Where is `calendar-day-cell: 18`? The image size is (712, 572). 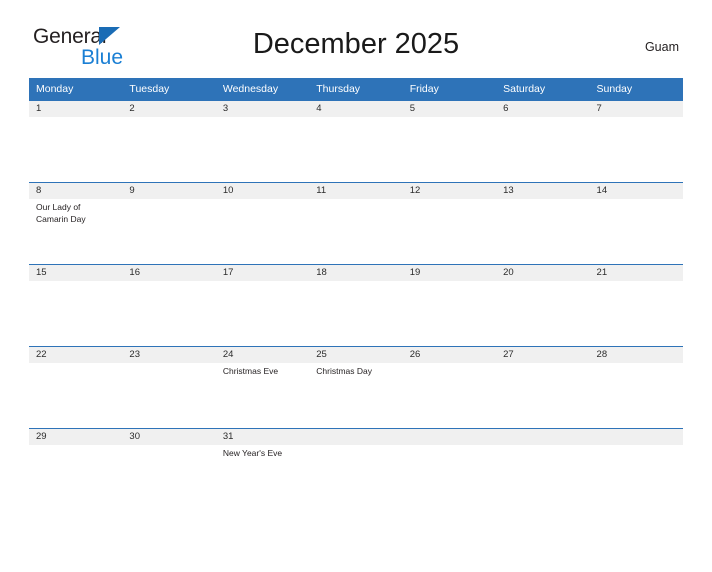 calendar-day-cell: 18 is located at coordinates (356, 305).